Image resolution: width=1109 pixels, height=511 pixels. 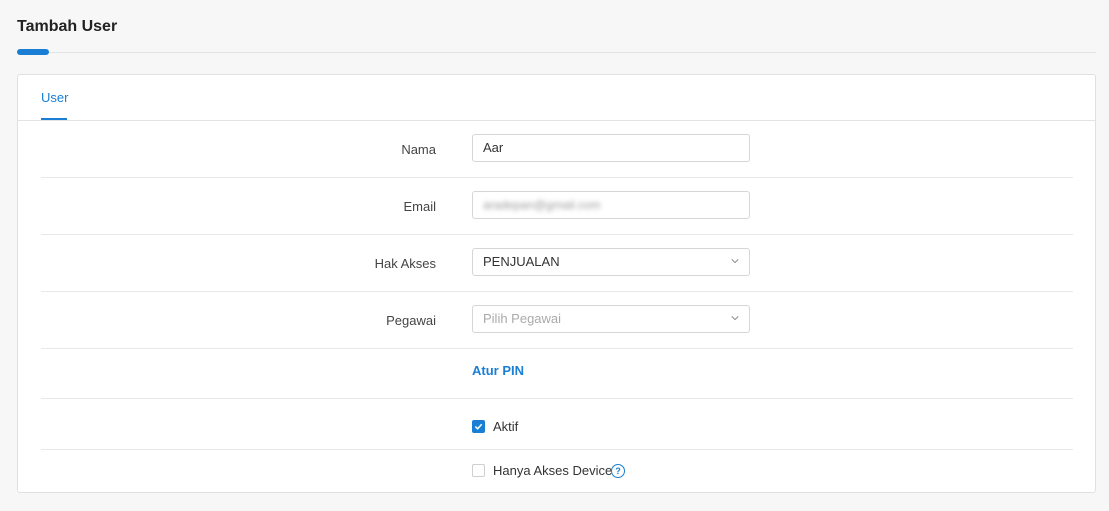 What do you see at coordinates (611, 148) in the screenshot?
I see `nama-input: Aar` at bounding box center [611, 148].